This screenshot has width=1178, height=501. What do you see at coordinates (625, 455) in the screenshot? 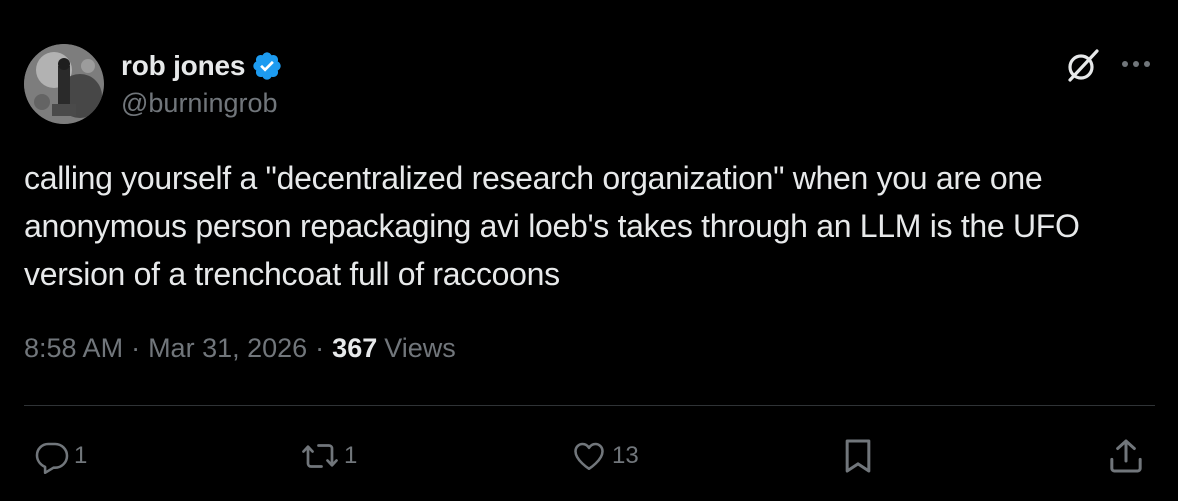
I see `like-count: 13` at bounding box center [625, 455].